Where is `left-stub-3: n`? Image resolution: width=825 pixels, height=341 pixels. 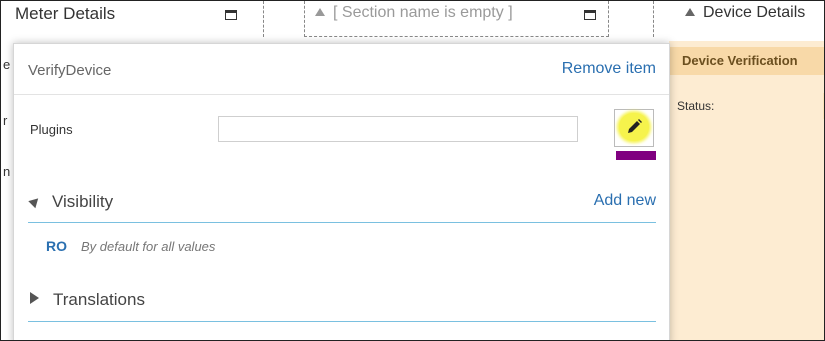 left-stub-3: n is located at coordinates (7, 171).